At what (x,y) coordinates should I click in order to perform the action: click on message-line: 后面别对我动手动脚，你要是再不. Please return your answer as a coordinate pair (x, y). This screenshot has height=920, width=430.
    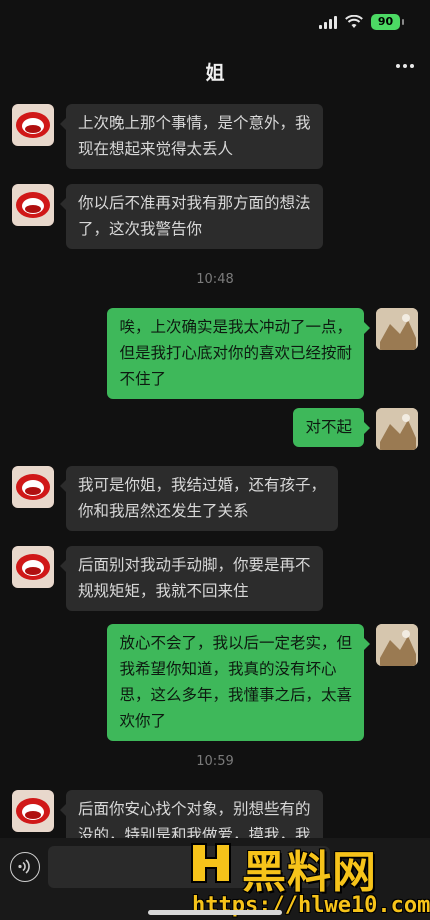
    Looking at the image, I should click on (194, 565).